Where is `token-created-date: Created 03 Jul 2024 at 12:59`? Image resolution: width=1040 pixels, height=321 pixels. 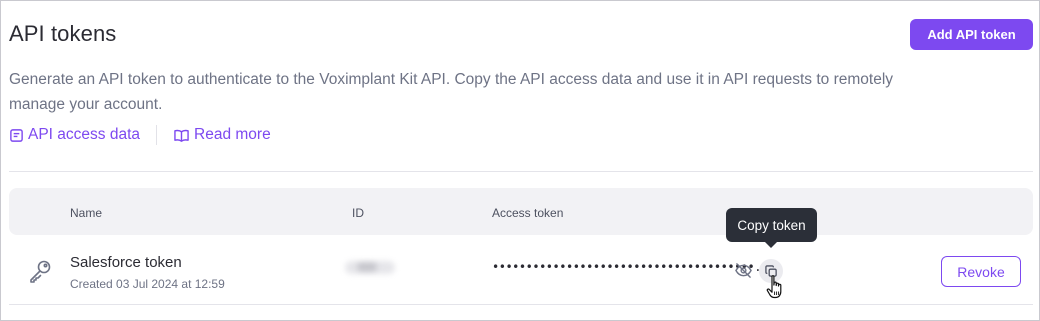 token-created-date: Created 03 Jul 2024 at 12:59 is located at coordinates (147, 284).